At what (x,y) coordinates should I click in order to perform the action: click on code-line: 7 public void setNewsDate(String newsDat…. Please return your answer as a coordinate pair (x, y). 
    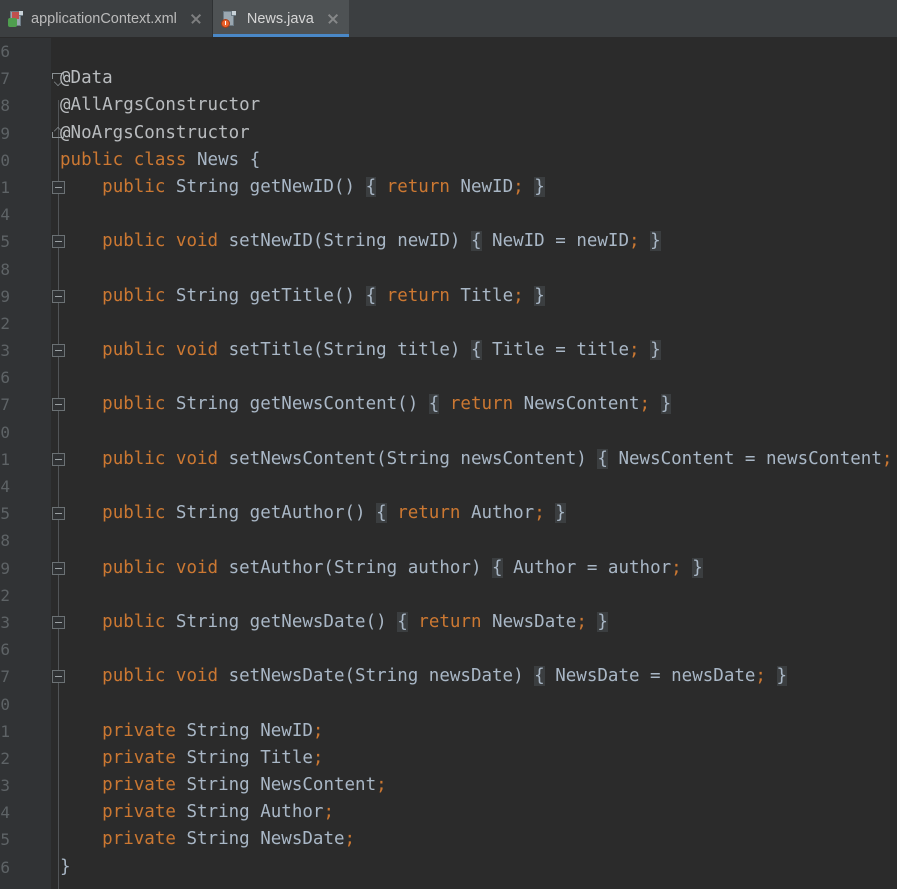
    Looking at the image, I should click on (448, 676).